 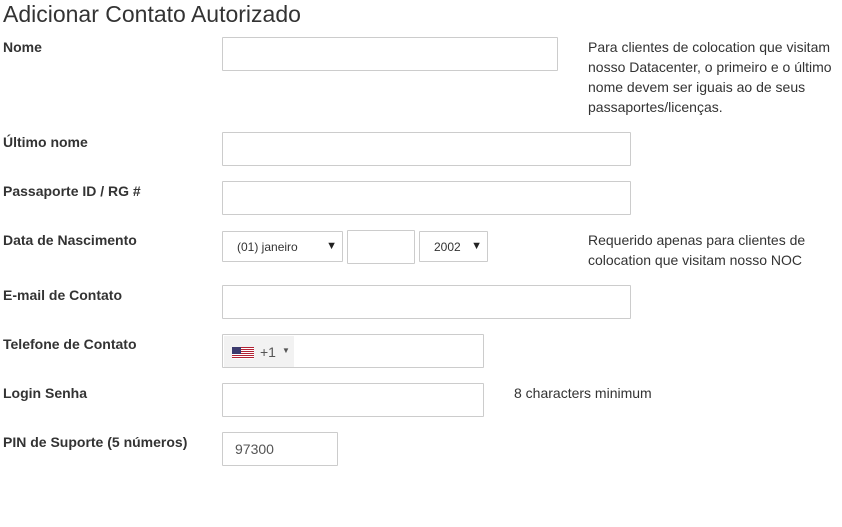 I want to click on email-input, so click(x=426, y=302).